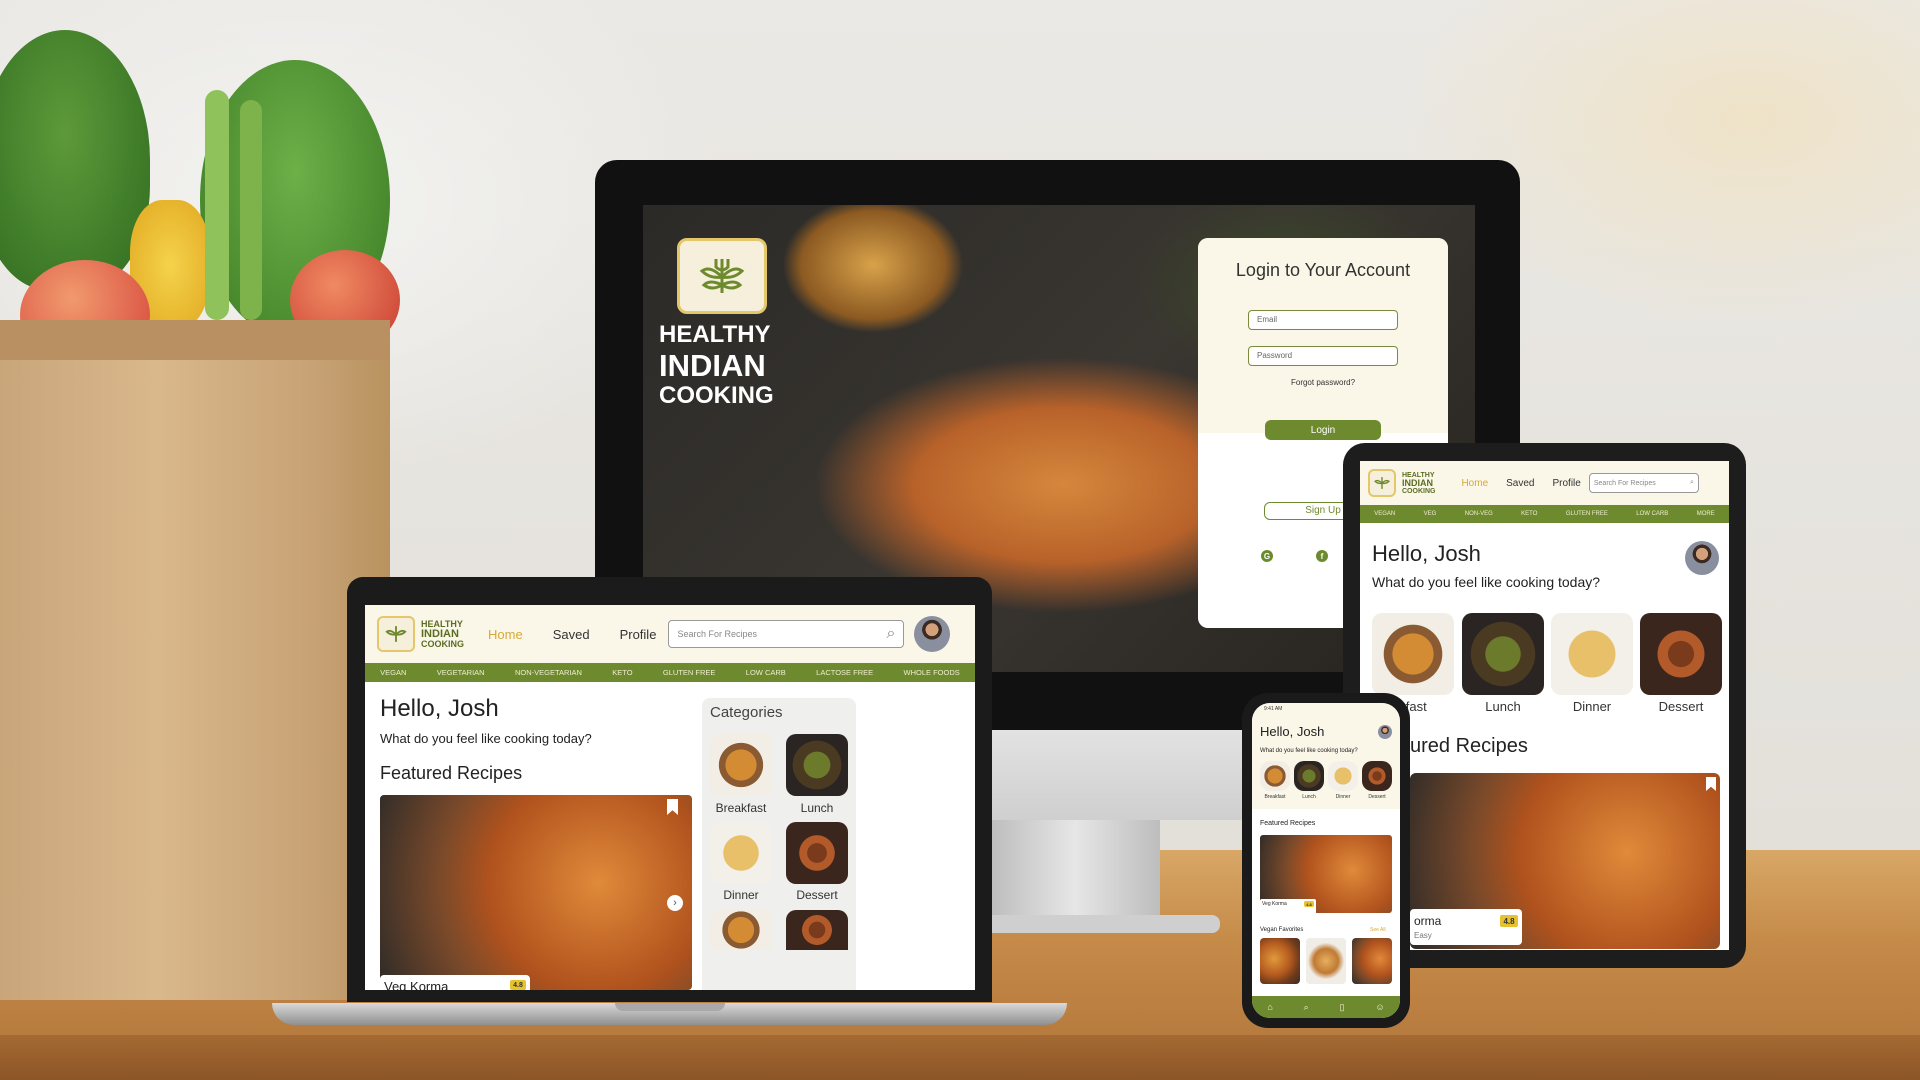 This screenshot has height=1080, width=1920. I want to click on bookmark-icon: ▯, so click(1342, 1007).